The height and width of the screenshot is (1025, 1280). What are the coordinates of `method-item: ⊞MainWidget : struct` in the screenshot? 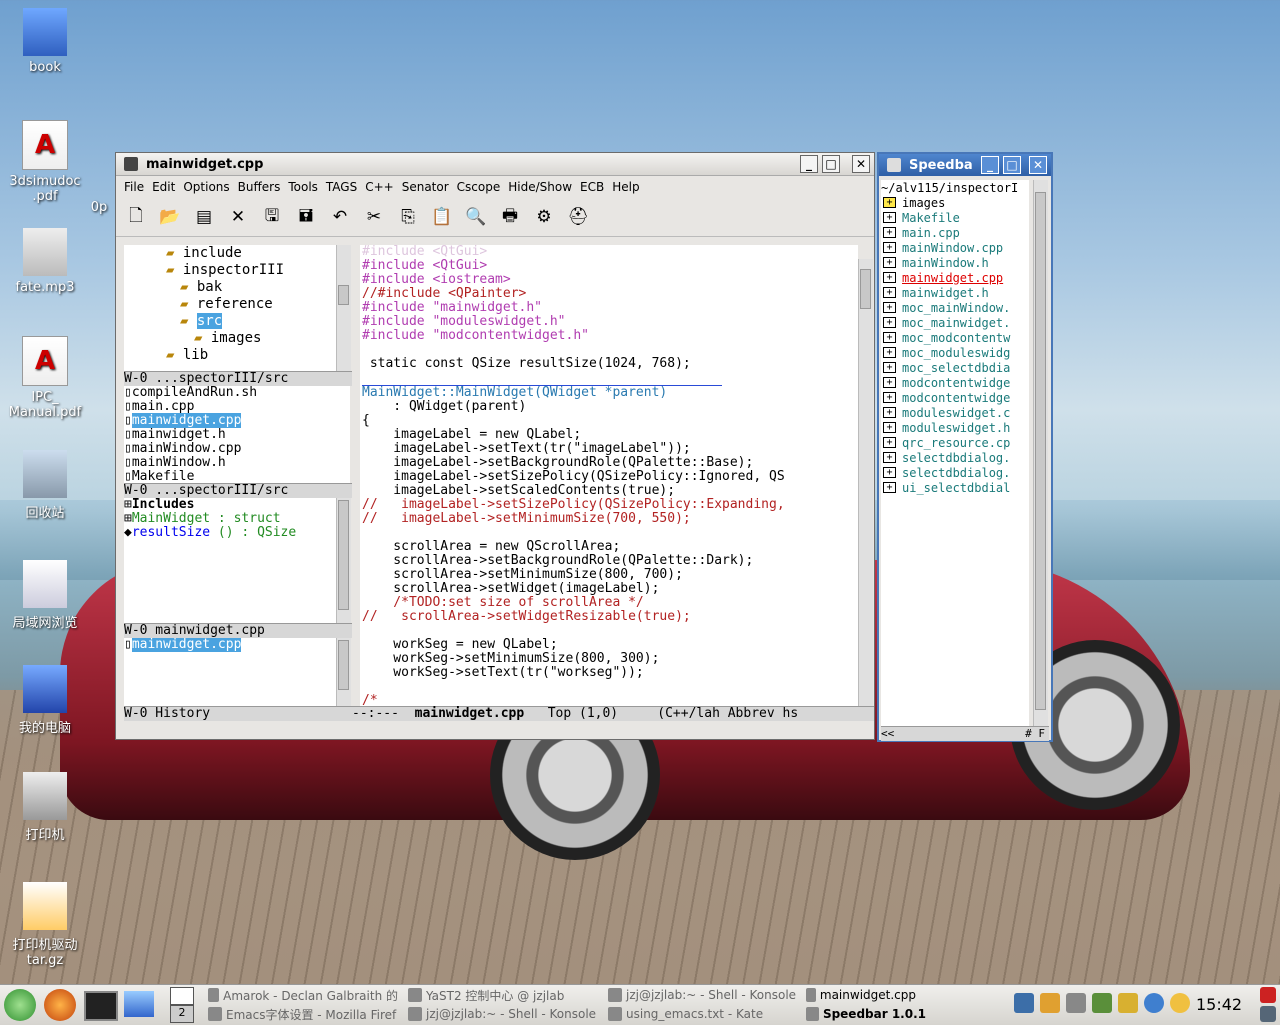 It's located at (230, 519).